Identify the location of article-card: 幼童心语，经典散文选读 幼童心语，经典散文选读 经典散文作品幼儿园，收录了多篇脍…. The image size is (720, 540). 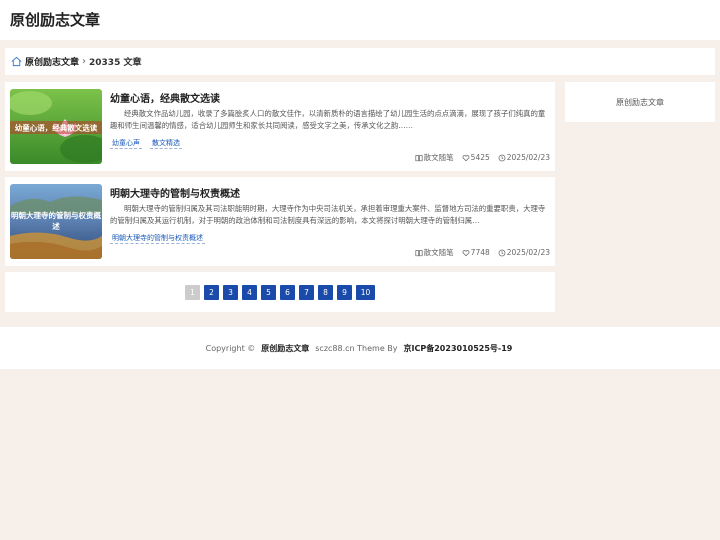
(280, 126).